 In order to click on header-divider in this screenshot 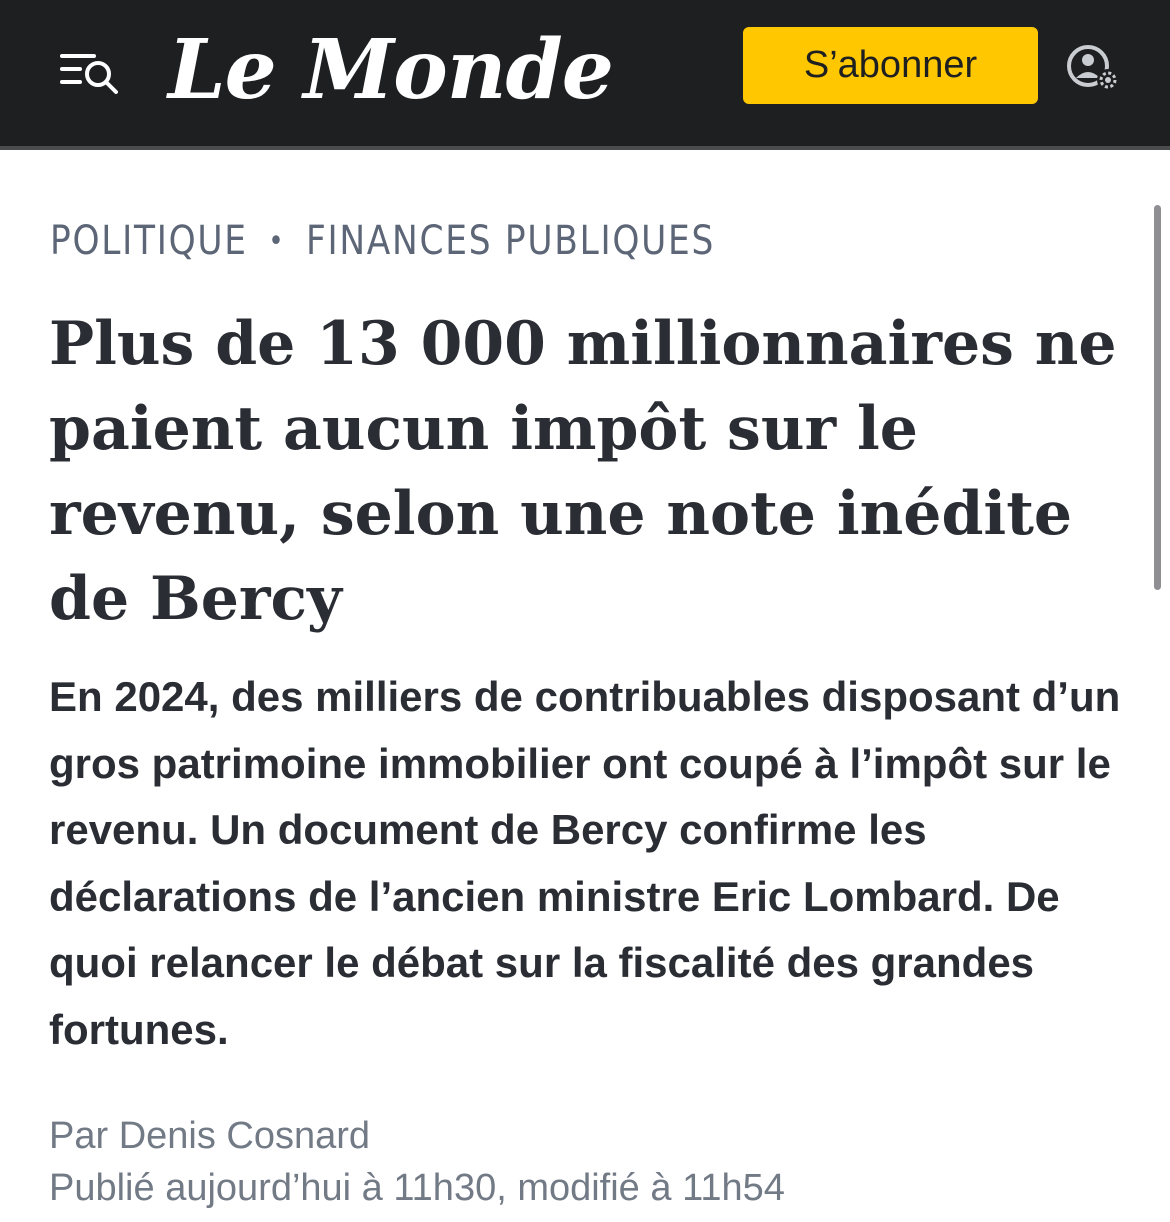, I will do `click(585, 148)`.